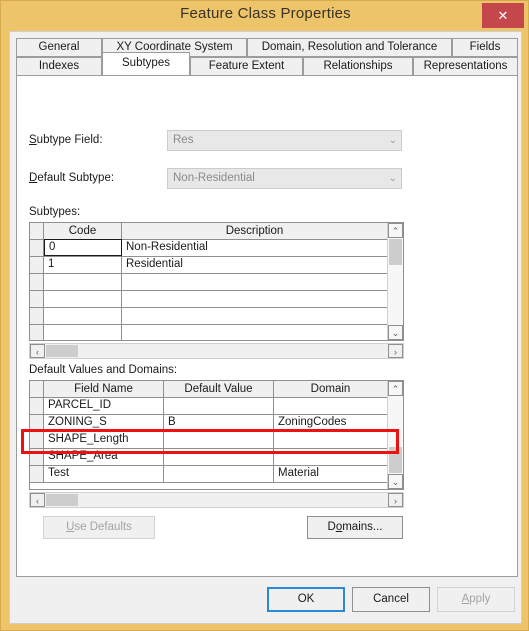 This screenshot has width=529, height=631. Describe the element at coordinates (254, 248) in the screenshot. I see `cell-description: Non-Residential` at that location.